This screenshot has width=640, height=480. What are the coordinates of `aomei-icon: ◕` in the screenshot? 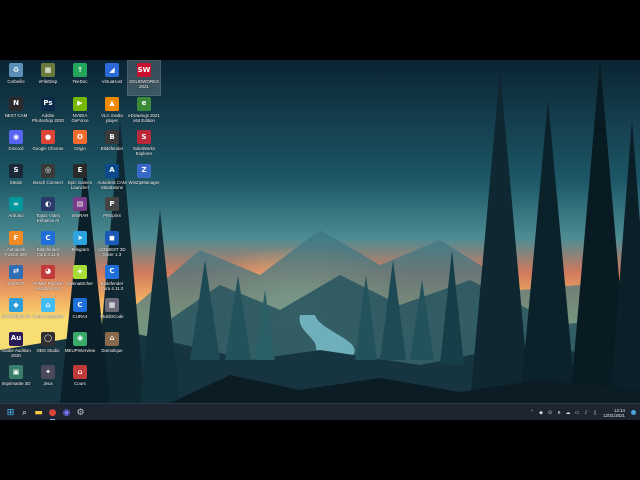 It's located at (48, 271).